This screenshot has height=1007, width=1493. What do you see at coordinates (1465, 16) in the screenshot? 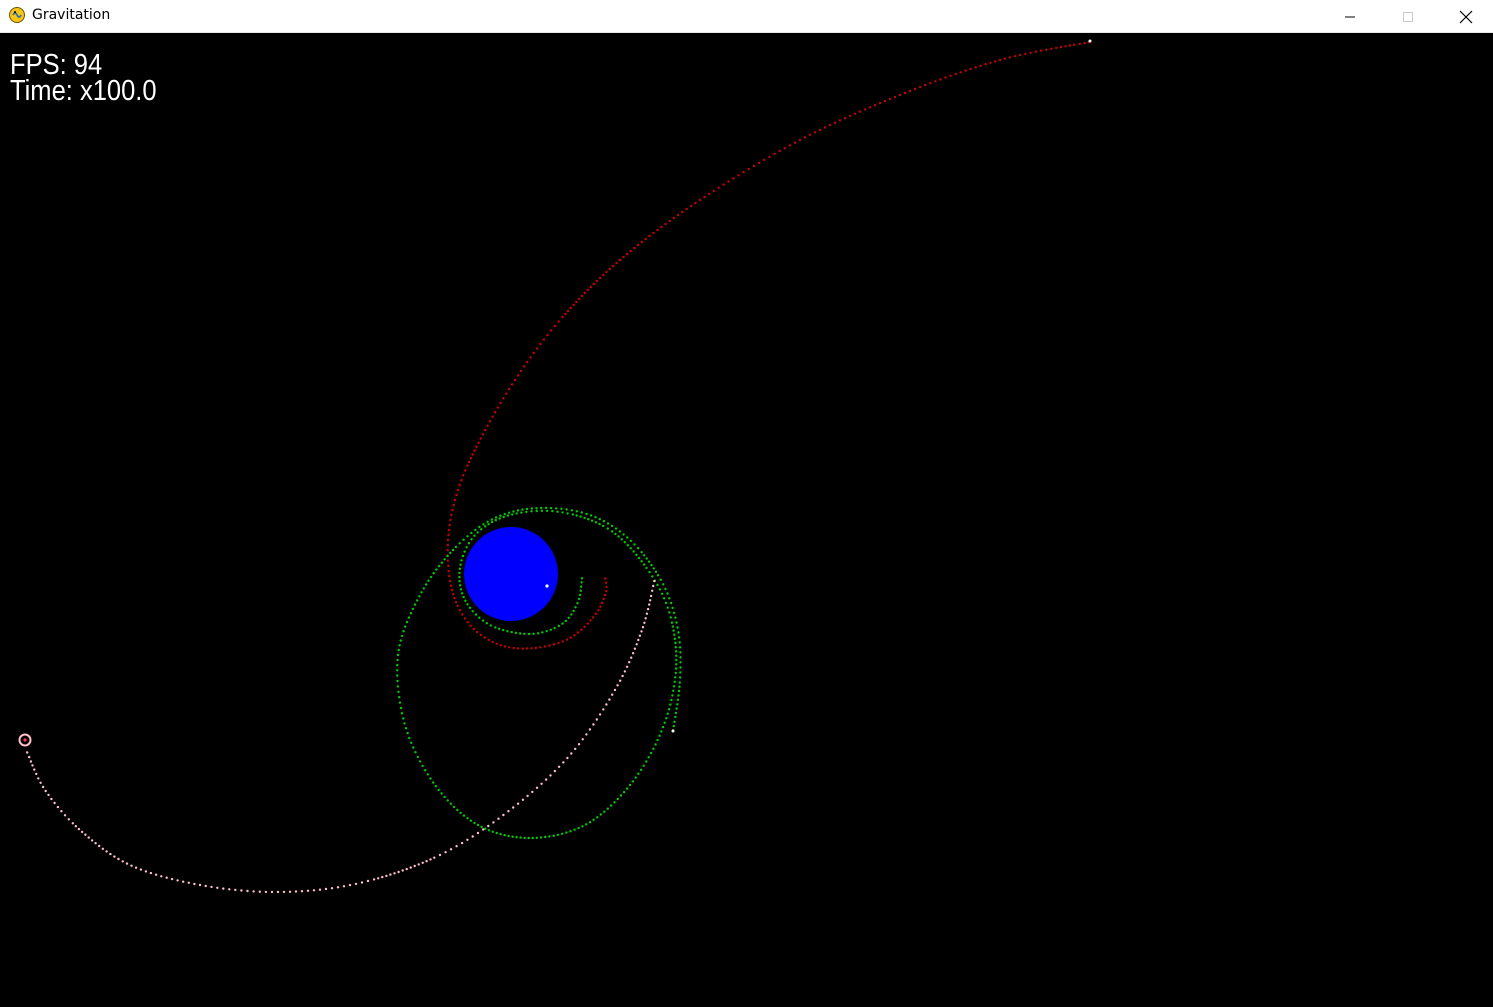
I see `close-button` at bounding box center [1465, 16].